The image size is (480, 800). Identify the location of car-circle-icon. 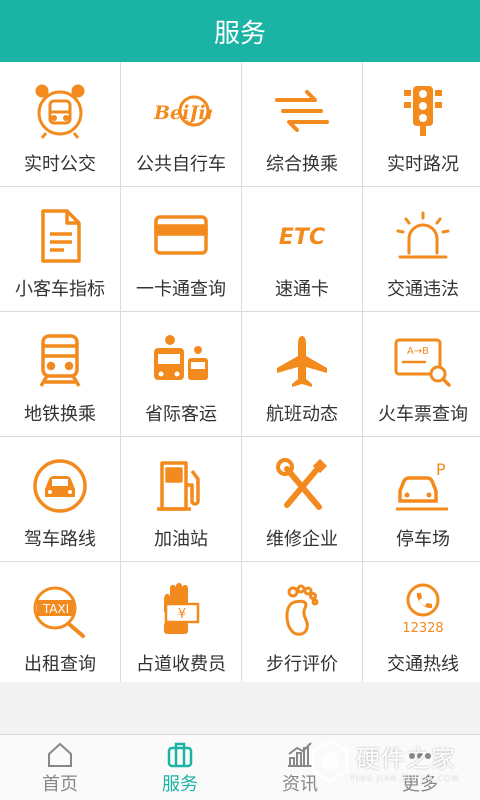
(60, 486).